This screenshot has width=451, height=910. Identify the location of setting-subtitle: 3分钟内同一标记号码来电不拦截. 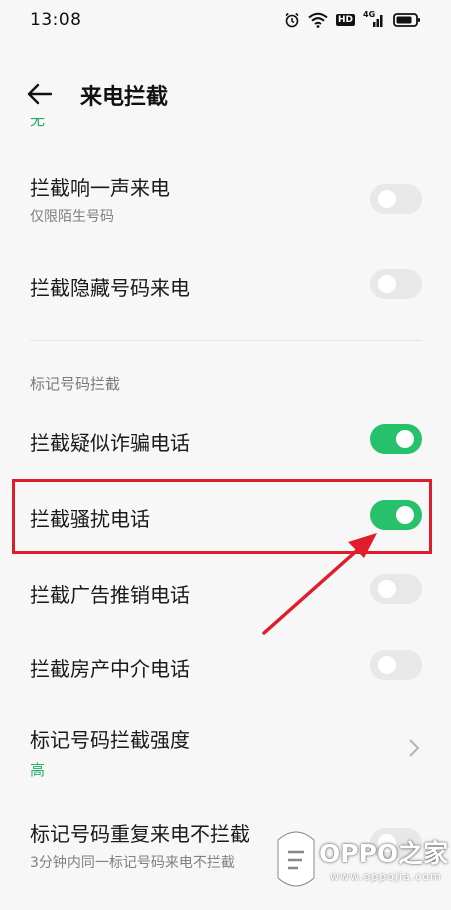
(132, 863).